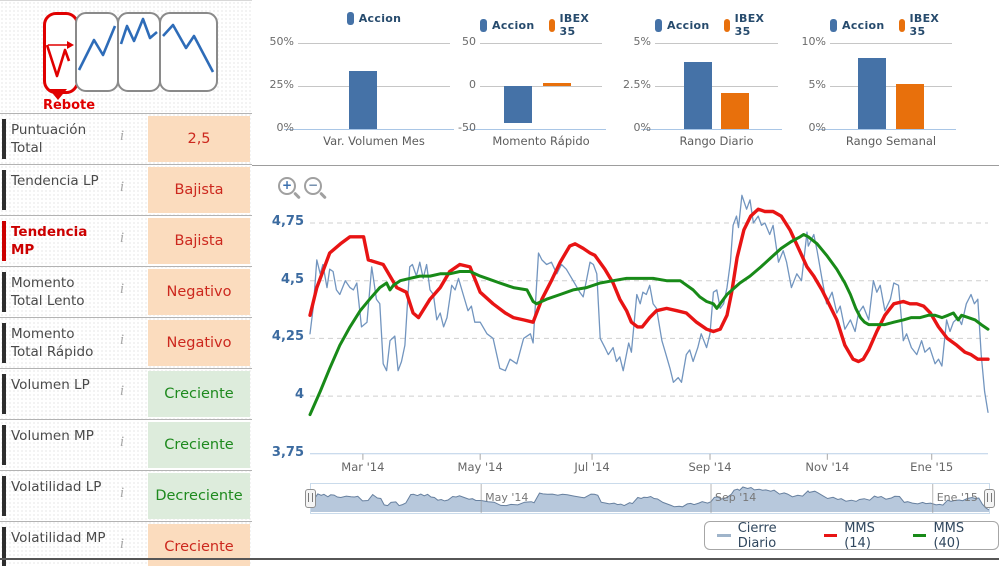 This screenshot has width=999, height=566. What do you see at coordinates (49, 241) in the screenshot?
I see `indicator-label: Tendencia MP` at bounding box center [49, 241].